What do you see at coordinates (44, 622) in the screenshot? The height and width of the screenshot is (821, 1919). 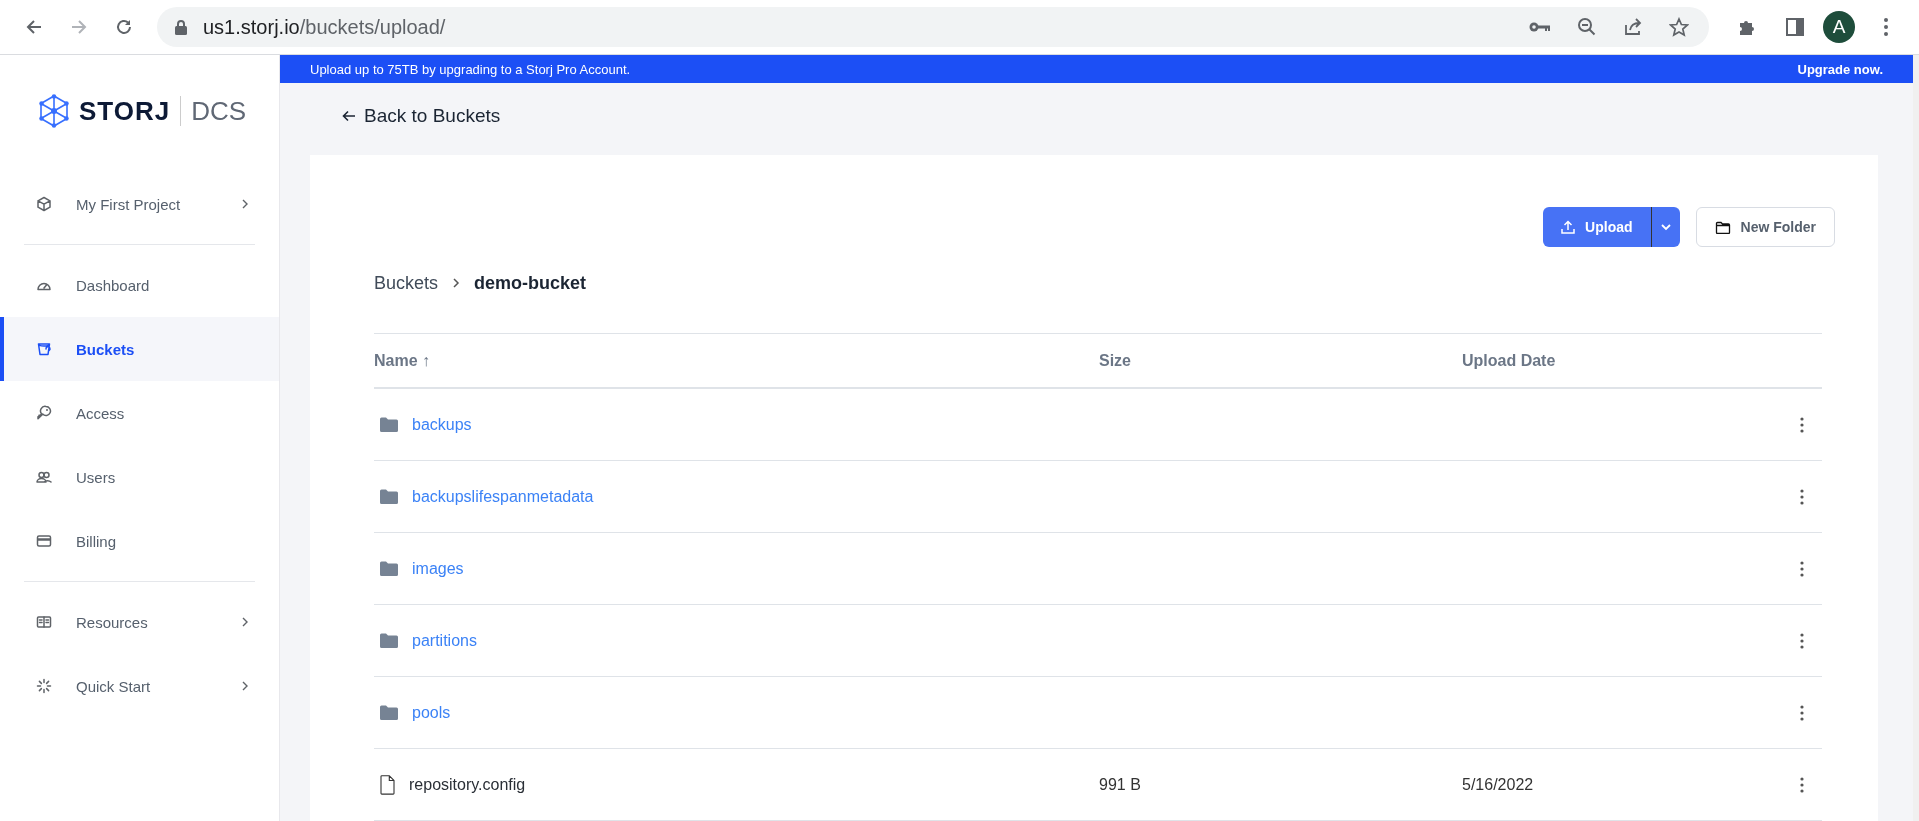 I see `book-icon` at bounding box center [44, 622].